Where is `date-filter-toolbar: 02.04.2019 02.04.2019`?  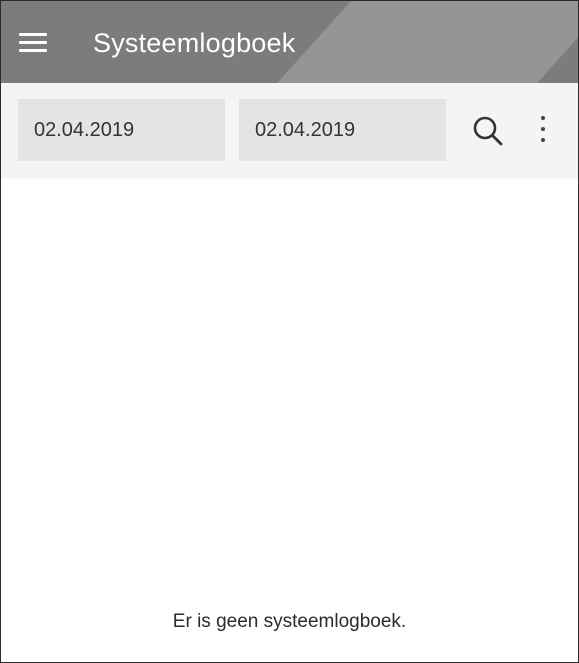
date-filter-toolbar: 02.04.2019 02.04.2019 is located at coordinates (289, 131).